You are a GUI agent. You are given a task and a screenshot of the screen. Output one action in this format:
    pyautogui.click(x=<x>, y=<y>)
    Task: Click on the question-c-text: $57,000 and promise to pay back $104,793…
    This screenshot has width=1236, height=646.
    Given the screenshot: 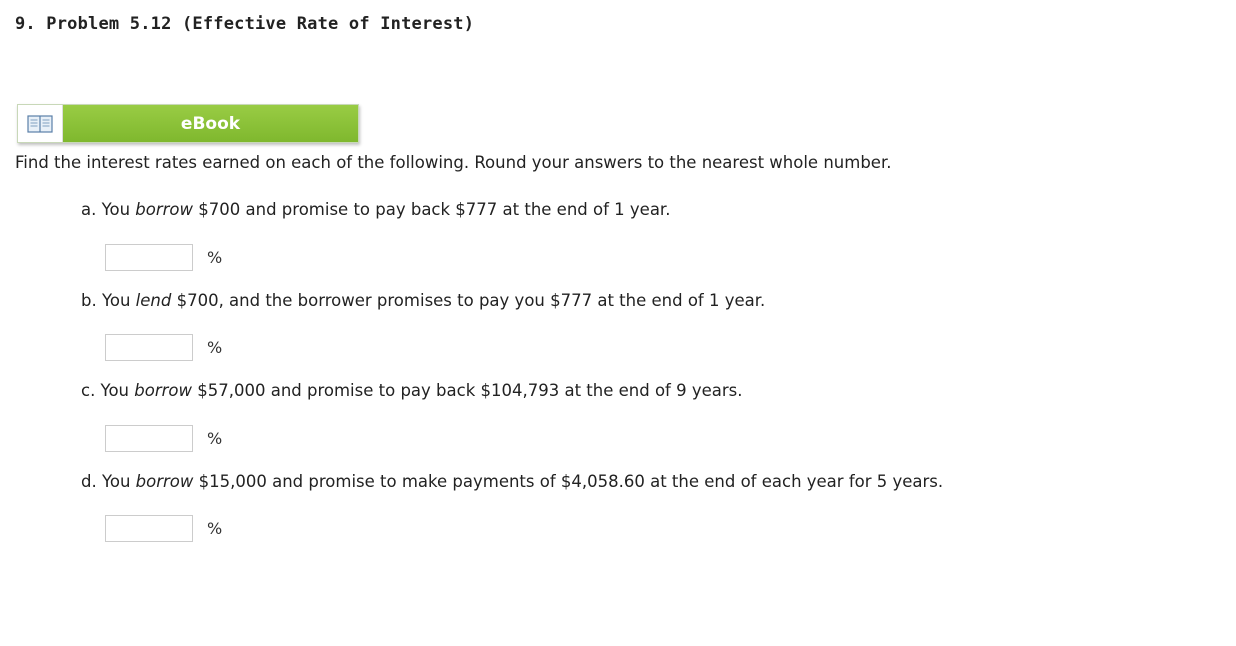 What is the action you would take?
    pyautogui.click(x=467, y=390)
    